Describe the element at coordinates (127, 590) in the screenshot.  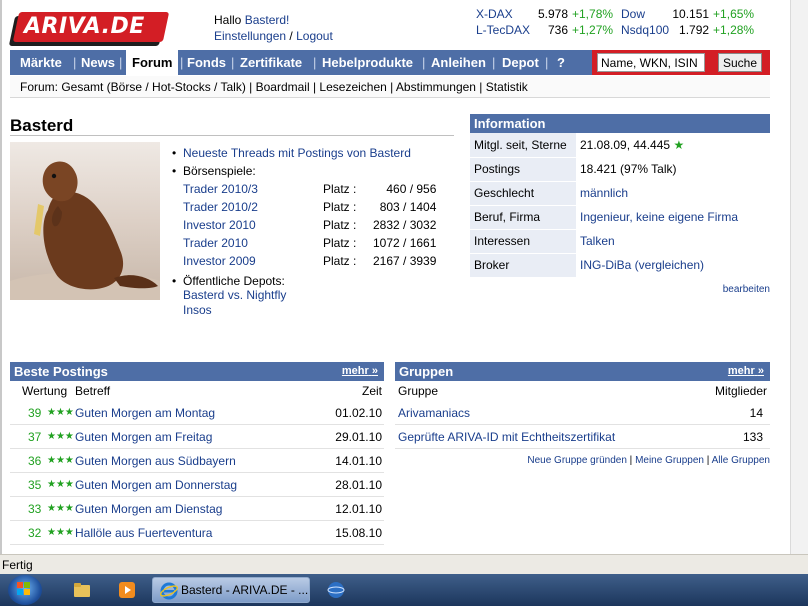
I see `media-player-icon` at that location.